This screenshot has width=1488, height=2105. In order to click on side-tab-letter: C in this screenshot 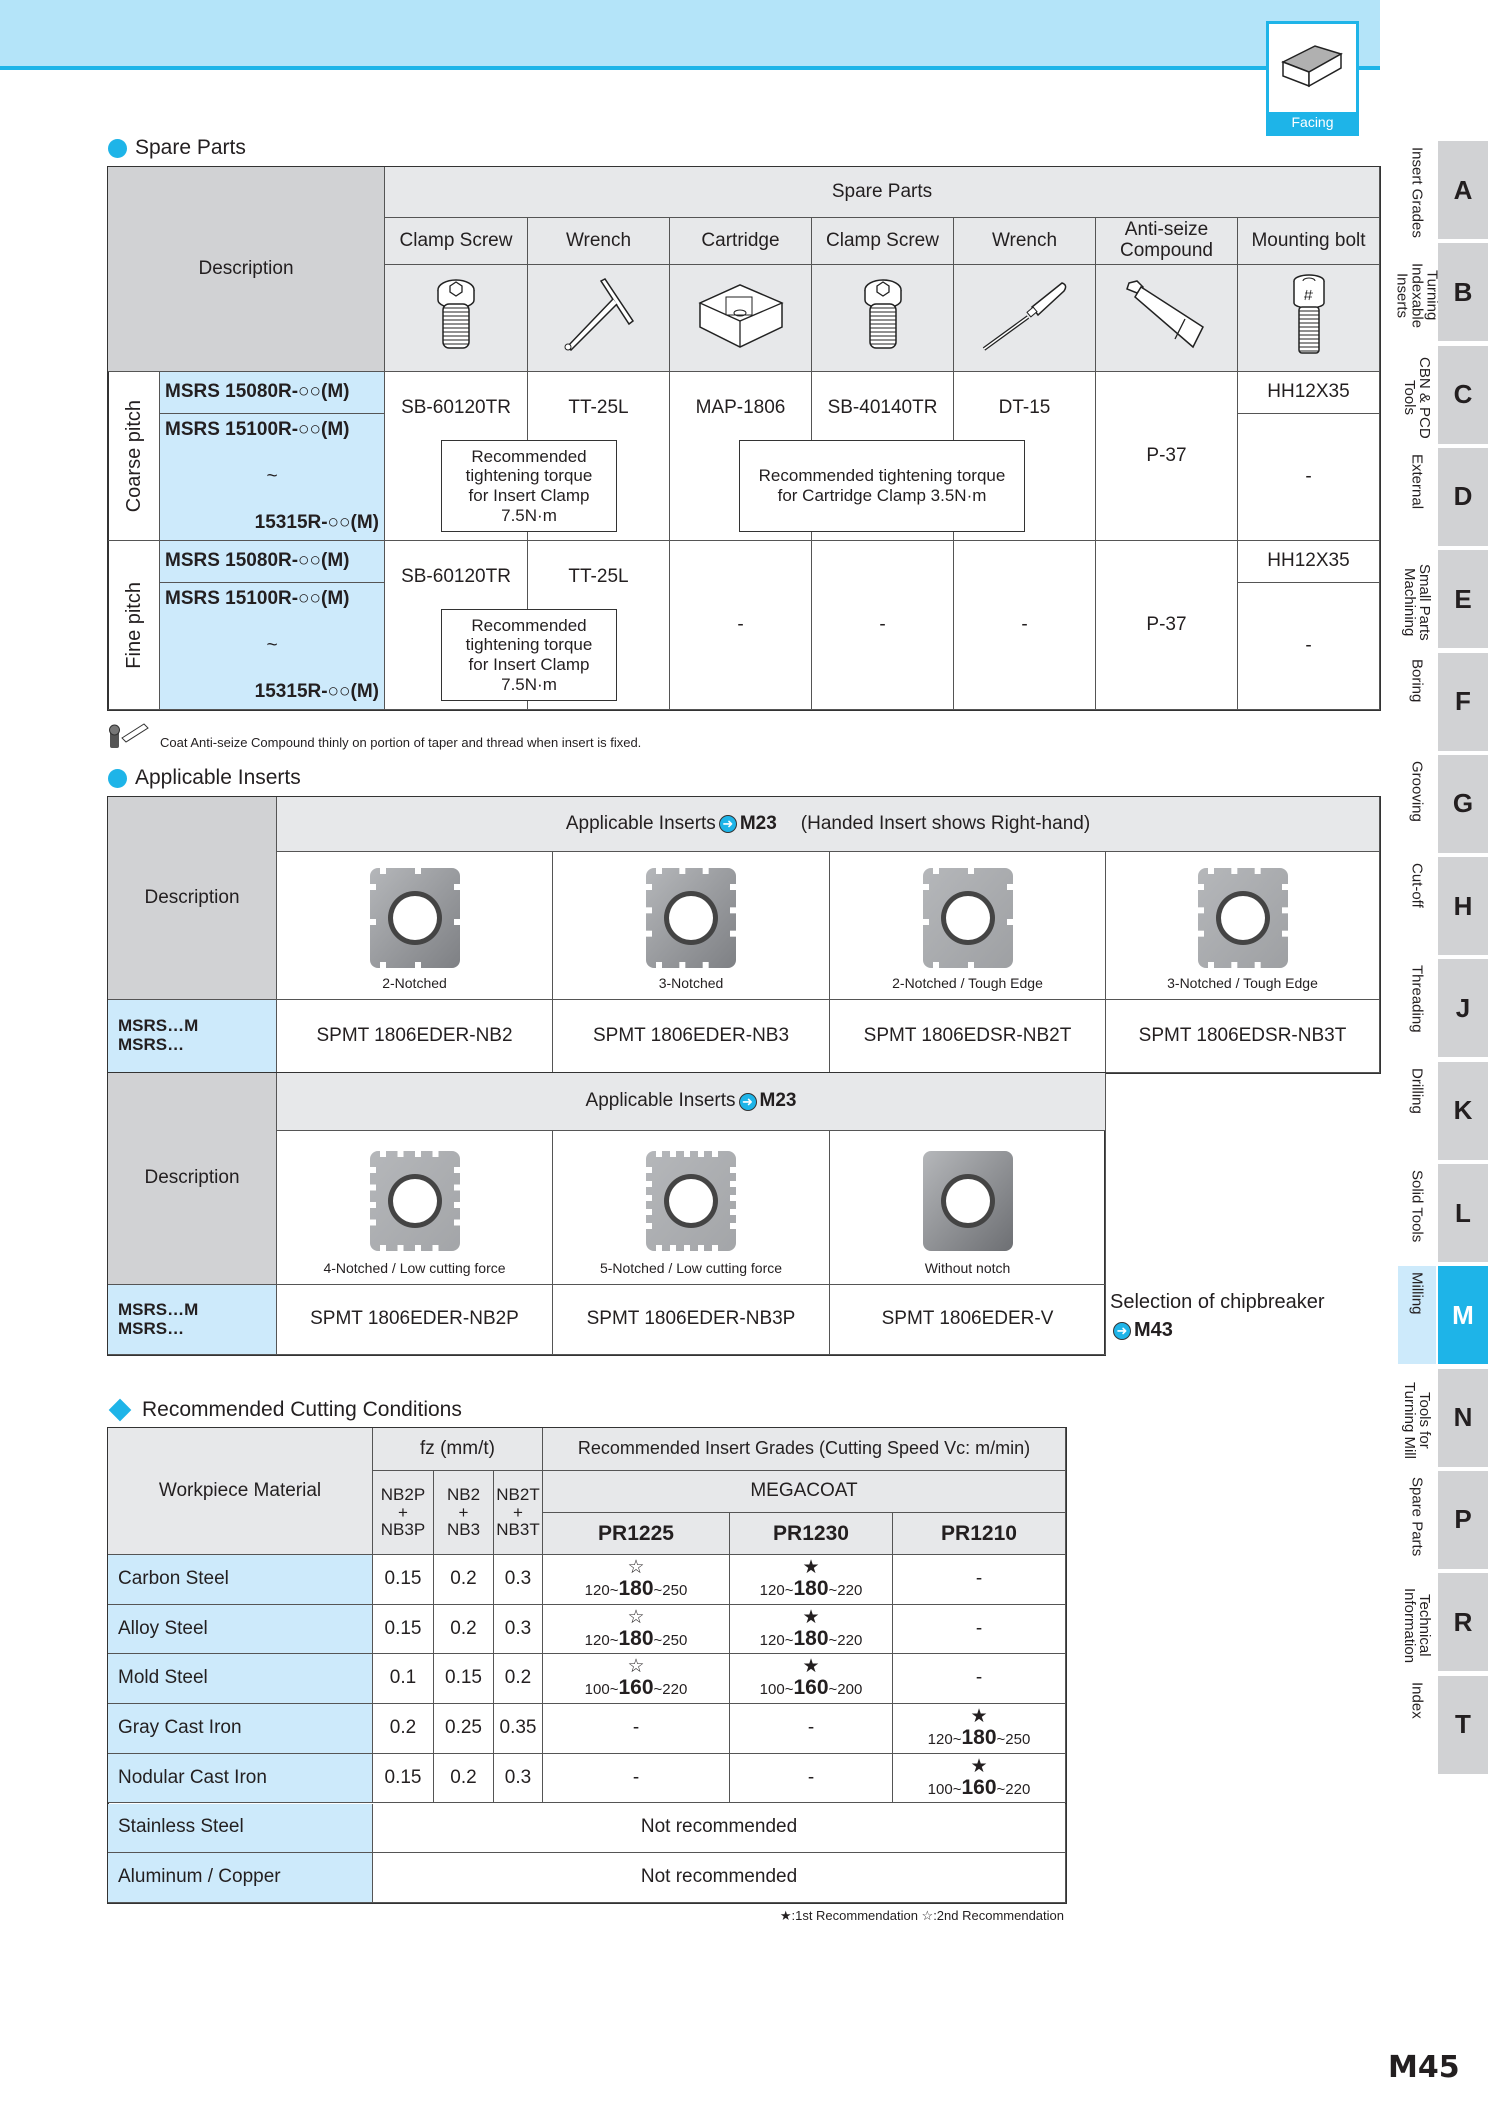, I will do `click(1463, 394)`.